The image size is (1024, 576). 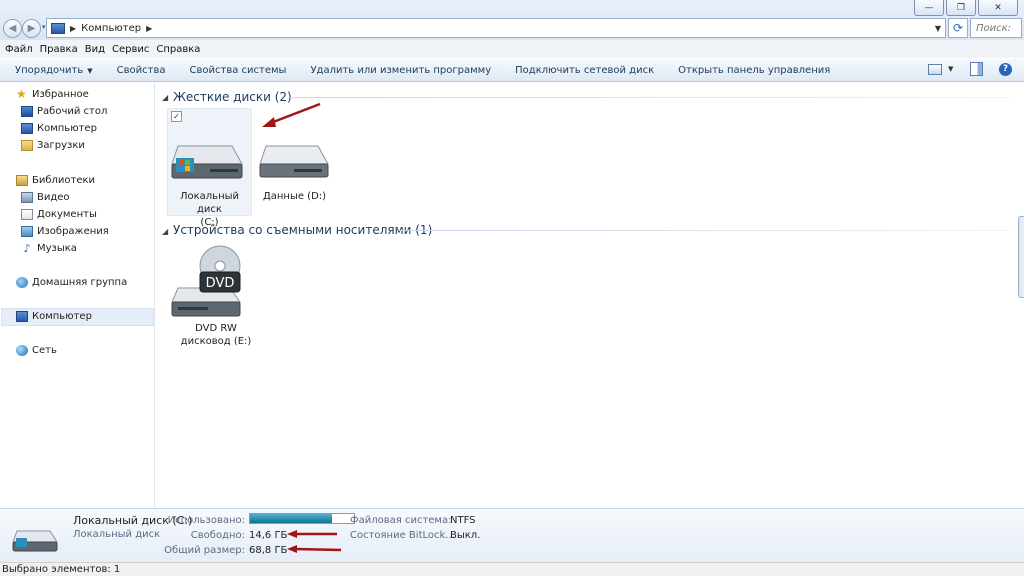 I want to click on address-bar: ▶ Компьютер ▶ ▼, so click(x=496, y=28).